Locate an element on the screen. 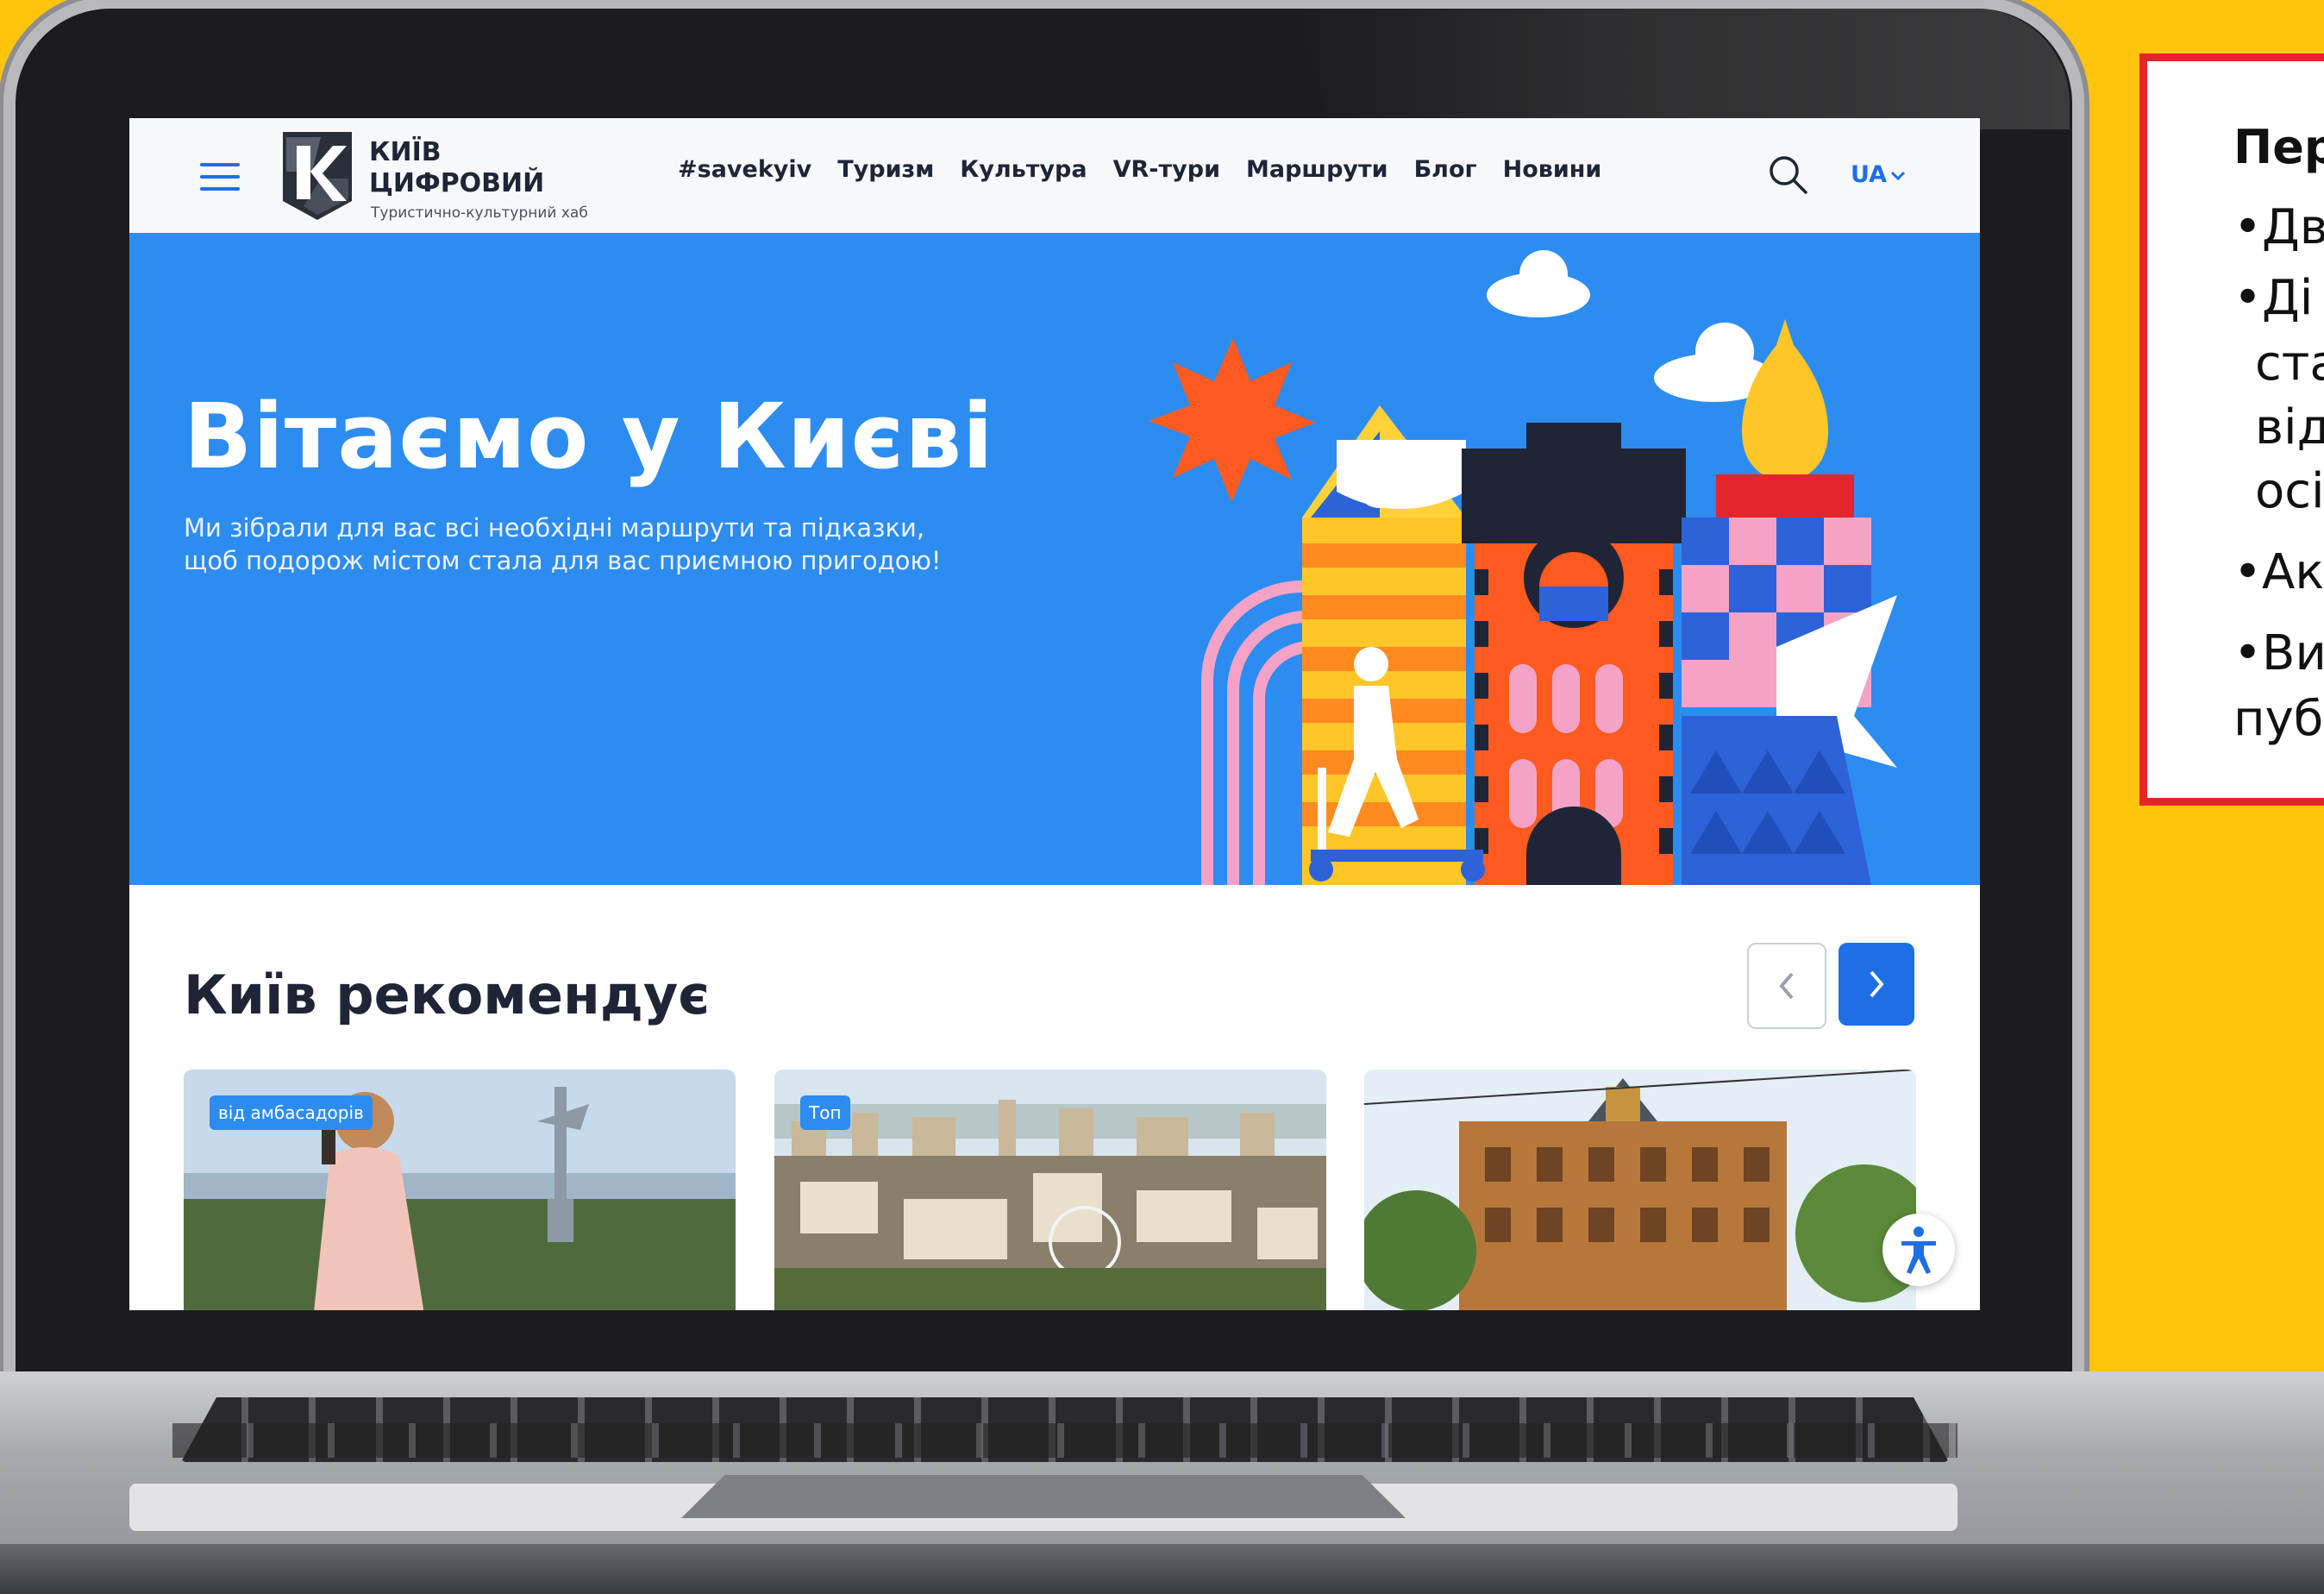 This screenshot has height=1594, width=2324. nav-savekyiv: #savekyiv is located at coordinates (744, 169).